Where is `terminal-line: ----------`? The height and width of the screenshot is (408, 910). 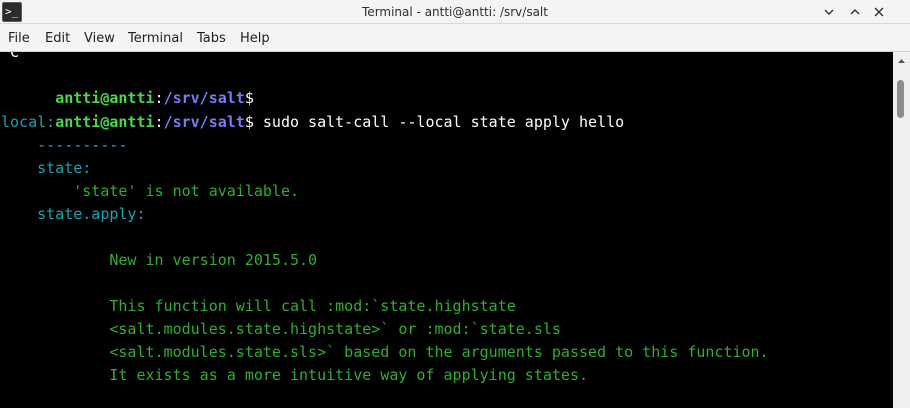 terminal-line: ---------- is located at coordinates (64, 145).